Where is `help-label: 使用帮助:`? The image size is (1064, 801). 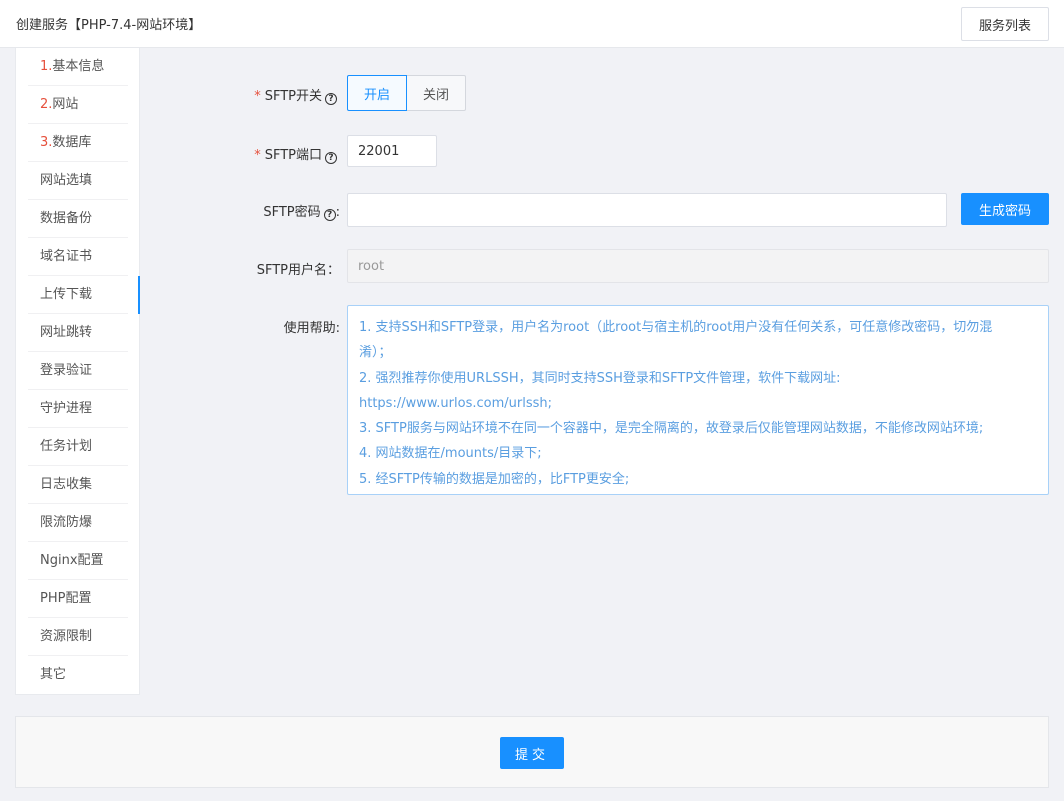 help-label: 使用帮助: is located at coordinates (311, 328).